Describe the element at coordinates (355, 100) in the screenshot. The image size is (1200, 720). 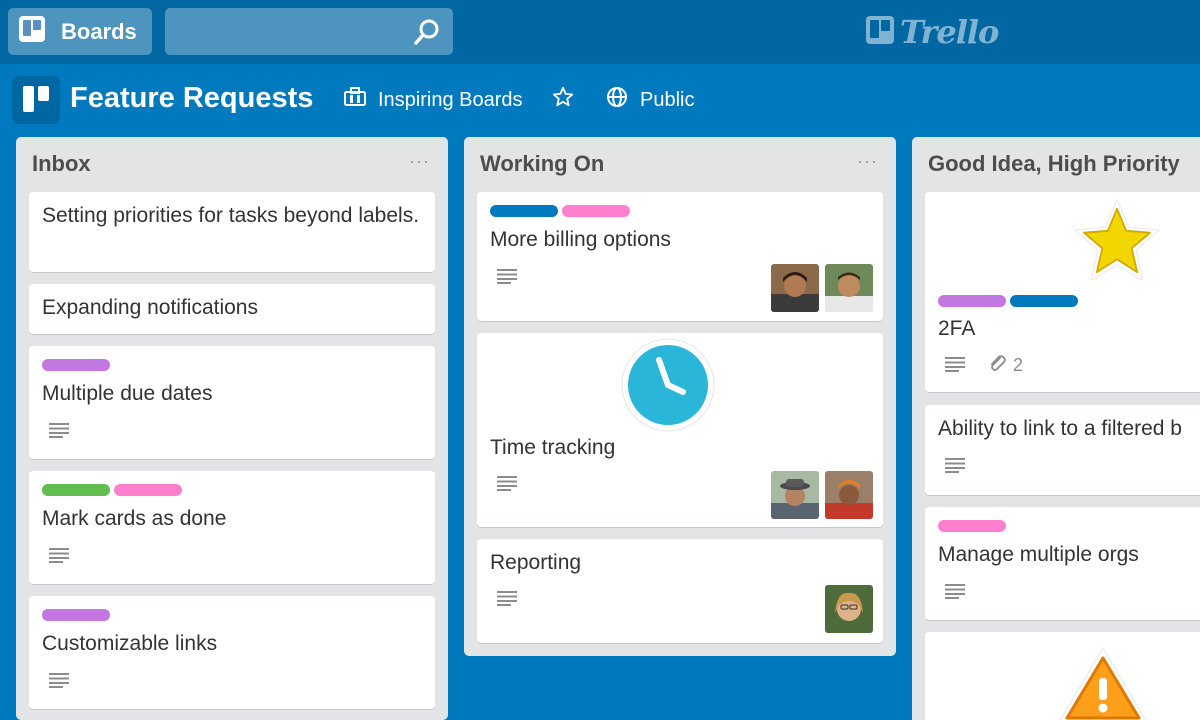
I see `team-icon` at that location.